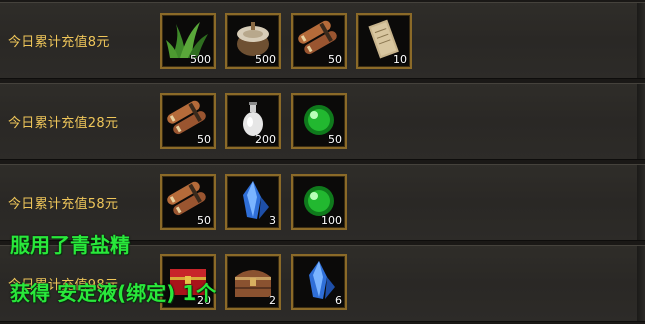  Describe the element at coordinates (272, 220) in the screenshot. I see `item-quantity: 3` at that location.